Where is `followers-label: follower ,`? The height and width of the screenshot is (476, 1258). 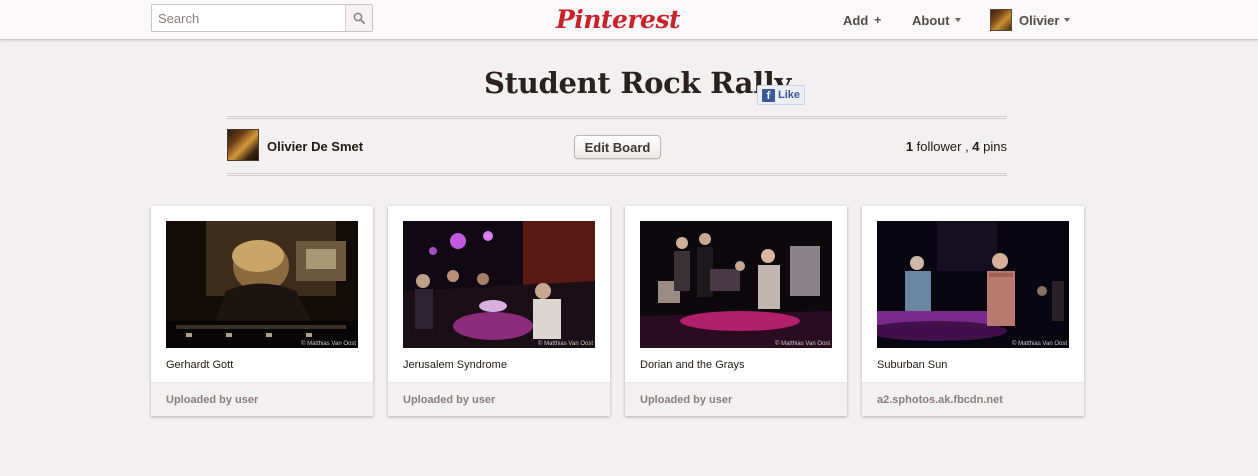
followers-label: follower , is located at coordinates (942, 146).